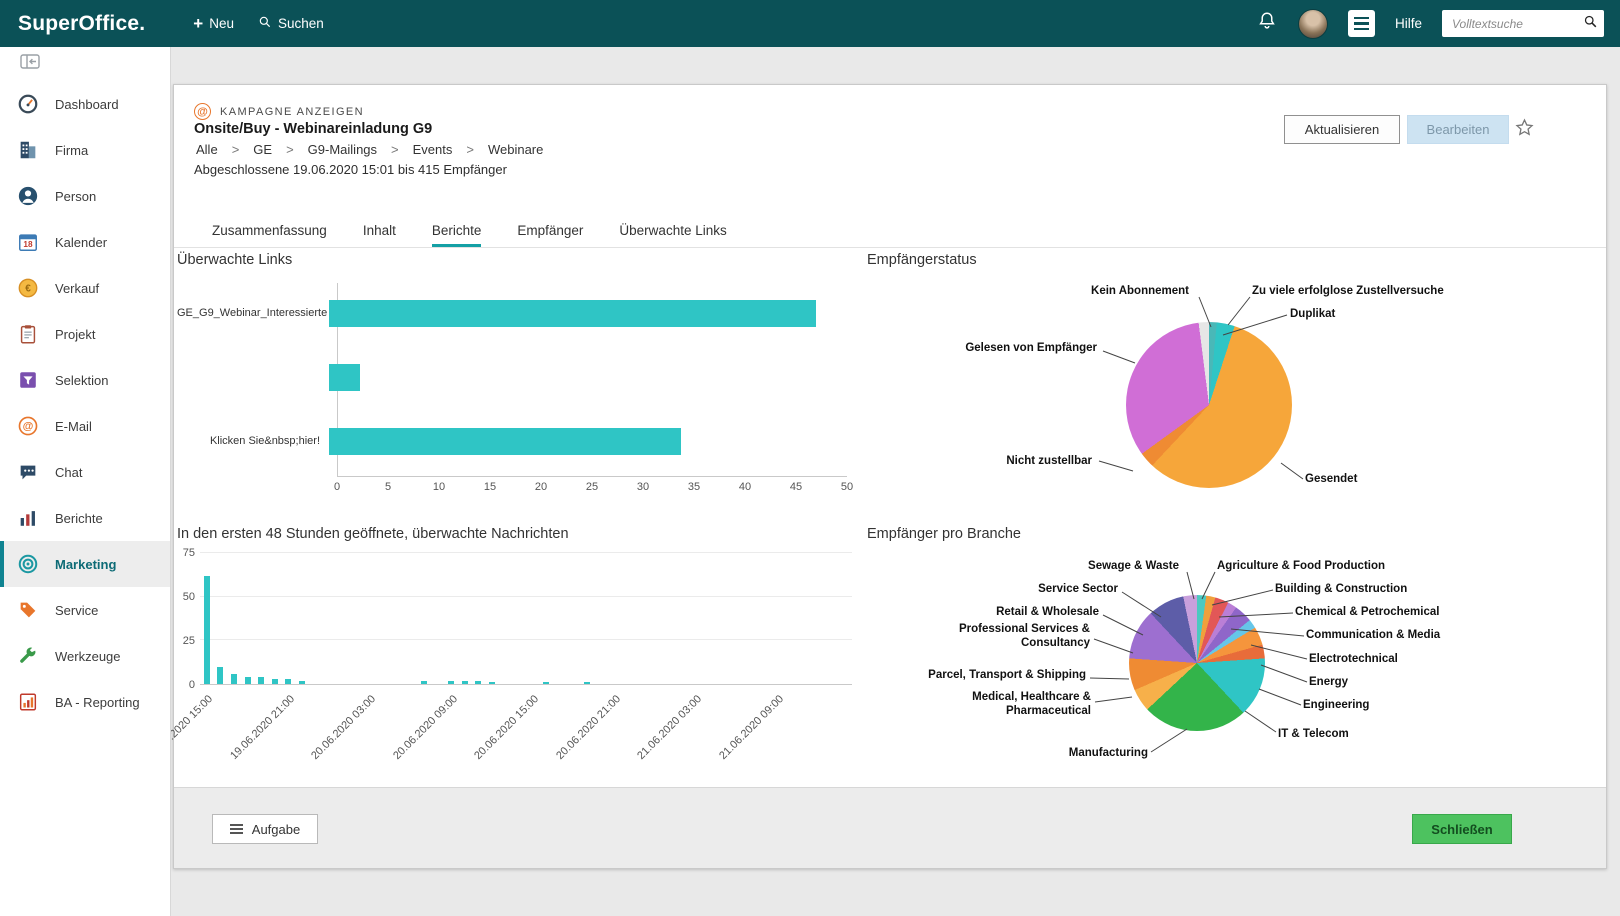 This screenshot has height=916, width=1620. I want to click on tab-ueberwachte-links: Überwachte Links, so click(672, 235).